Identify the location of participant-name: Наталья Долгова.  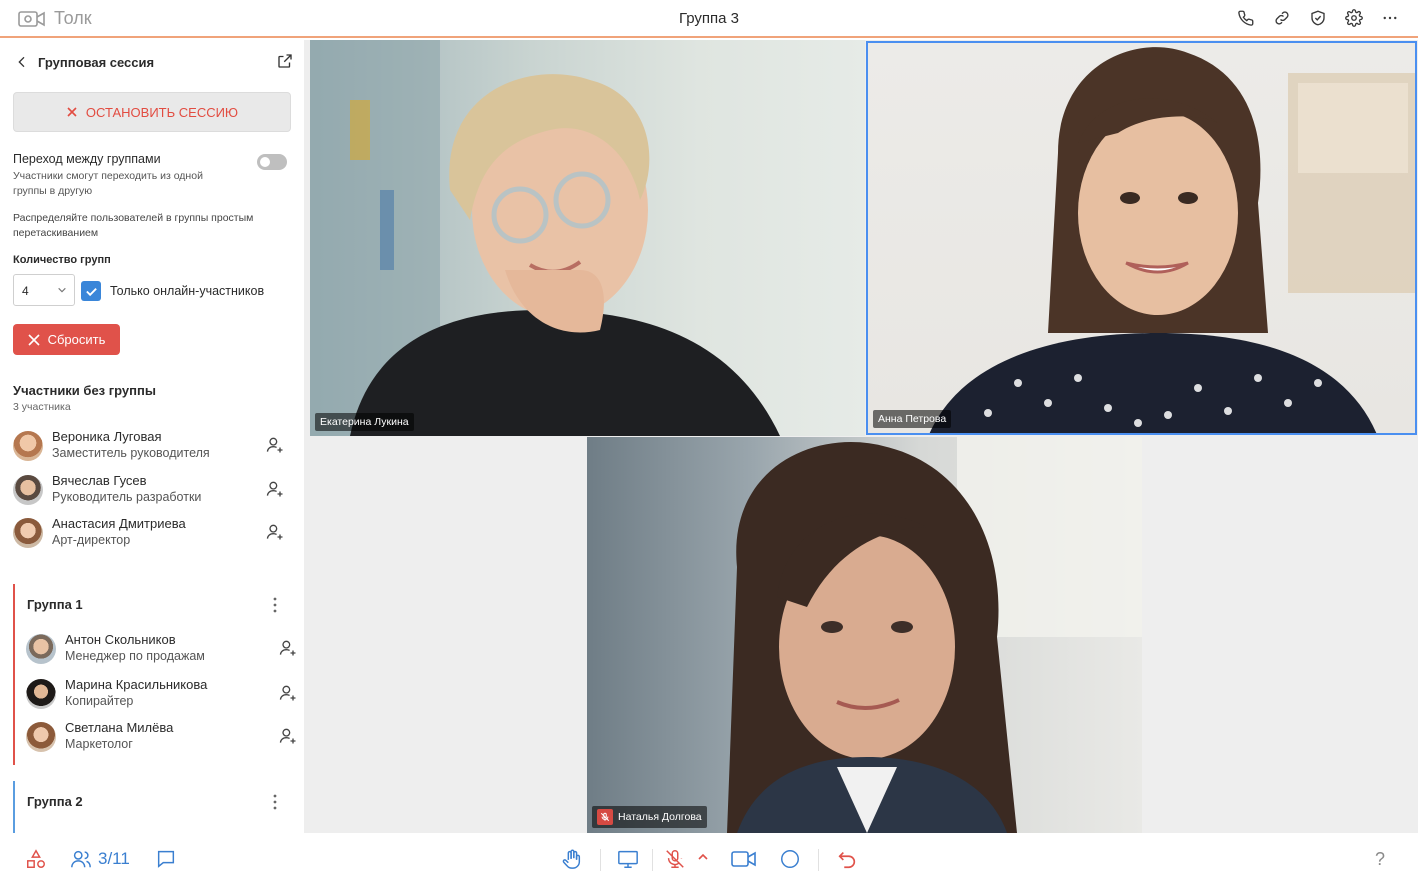
(660, 817).